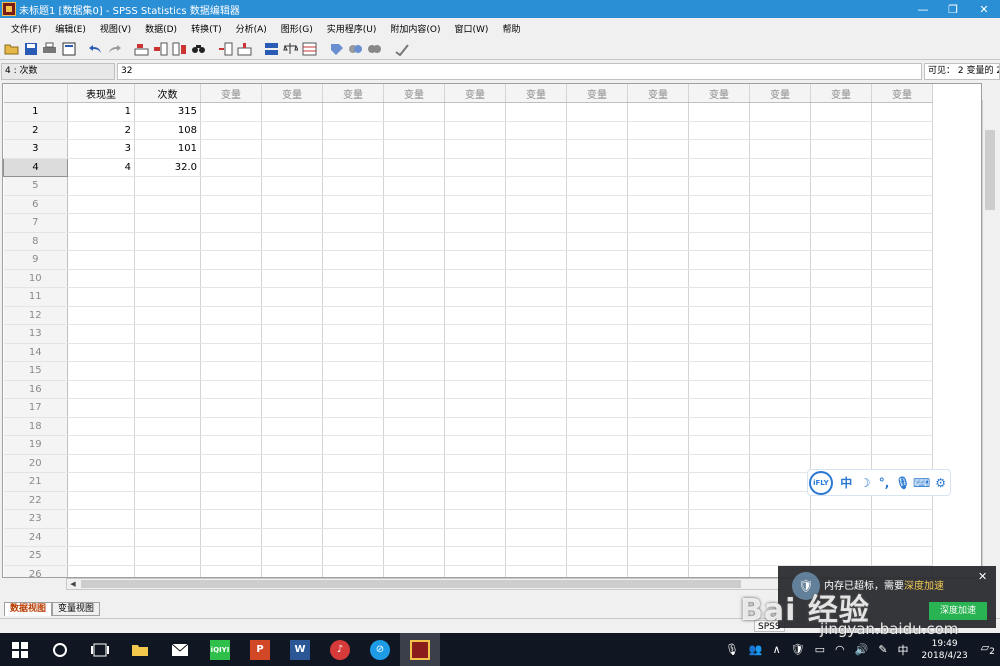 This screenshot has height=666, width=1000. I want to click on row-number: 24, so click(35, 537).